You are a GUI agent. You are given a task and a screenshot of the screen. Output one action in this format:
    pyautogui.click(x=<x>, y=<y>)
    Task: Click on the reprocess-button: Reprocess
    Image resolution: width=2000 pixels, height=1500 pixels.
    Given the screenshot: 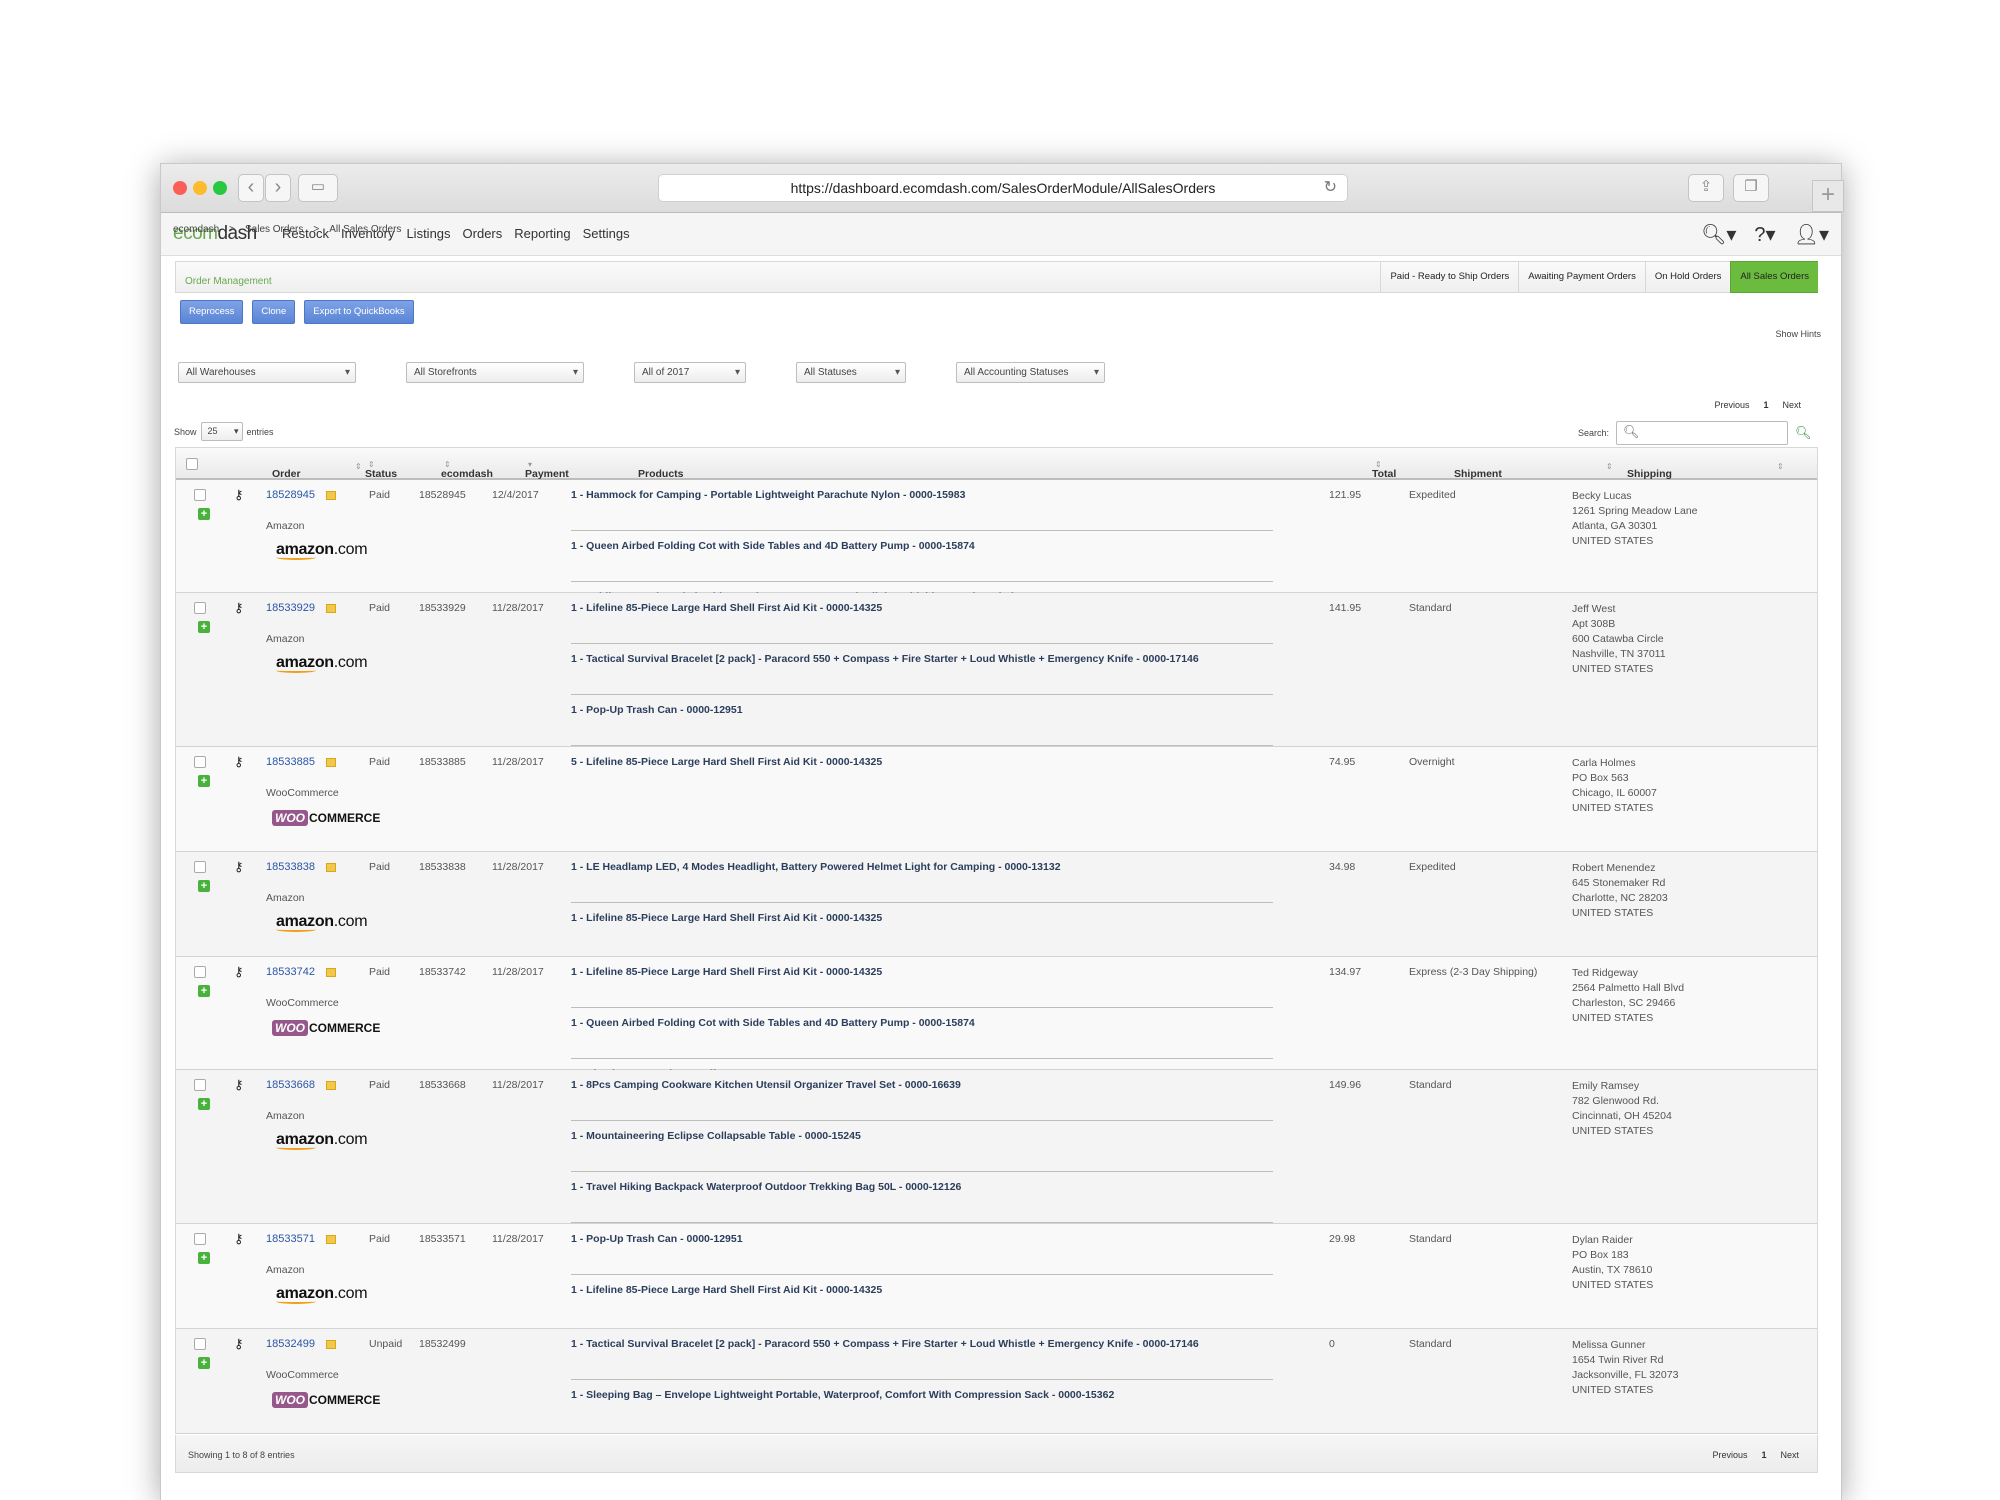 What is the action you would take?
    pyautogui.click(x=212, y=312)
    